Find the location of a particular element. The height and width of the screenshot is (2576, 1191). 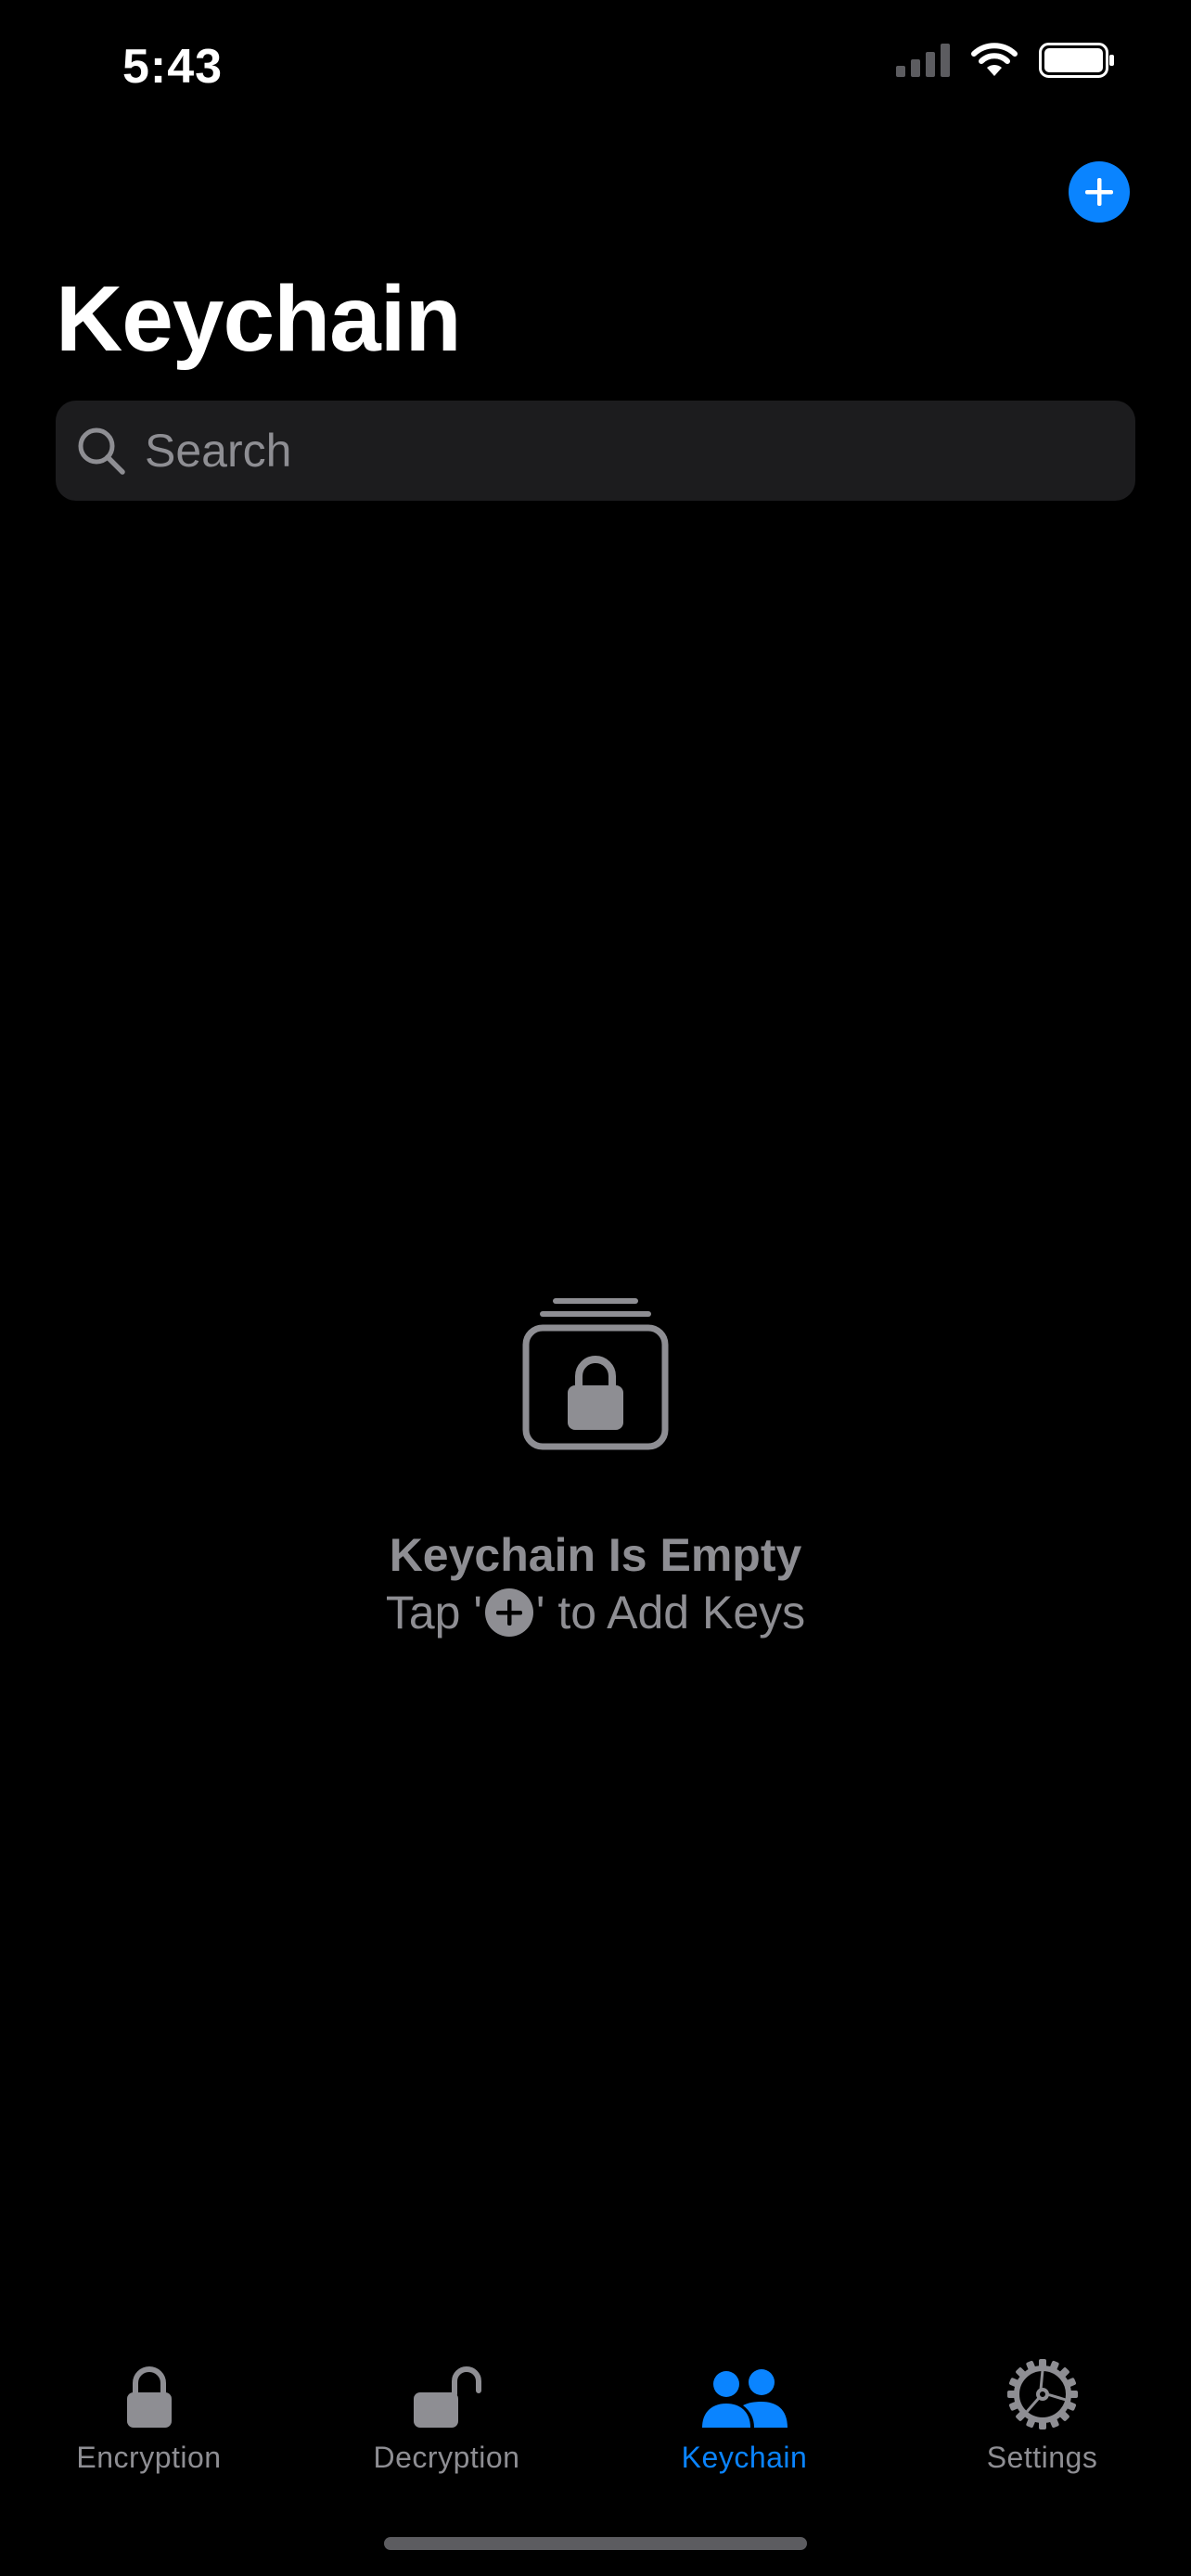

empty-state-subtitle: Tap ' ' to Add Keys is located at coordinates (595, 1612).